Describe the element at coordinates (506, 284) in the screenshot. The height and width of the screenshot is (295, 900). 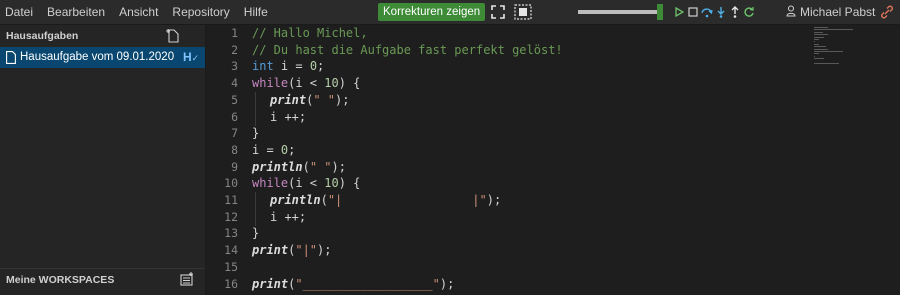
I see `code-line: 16 print("__________________");` at that location.